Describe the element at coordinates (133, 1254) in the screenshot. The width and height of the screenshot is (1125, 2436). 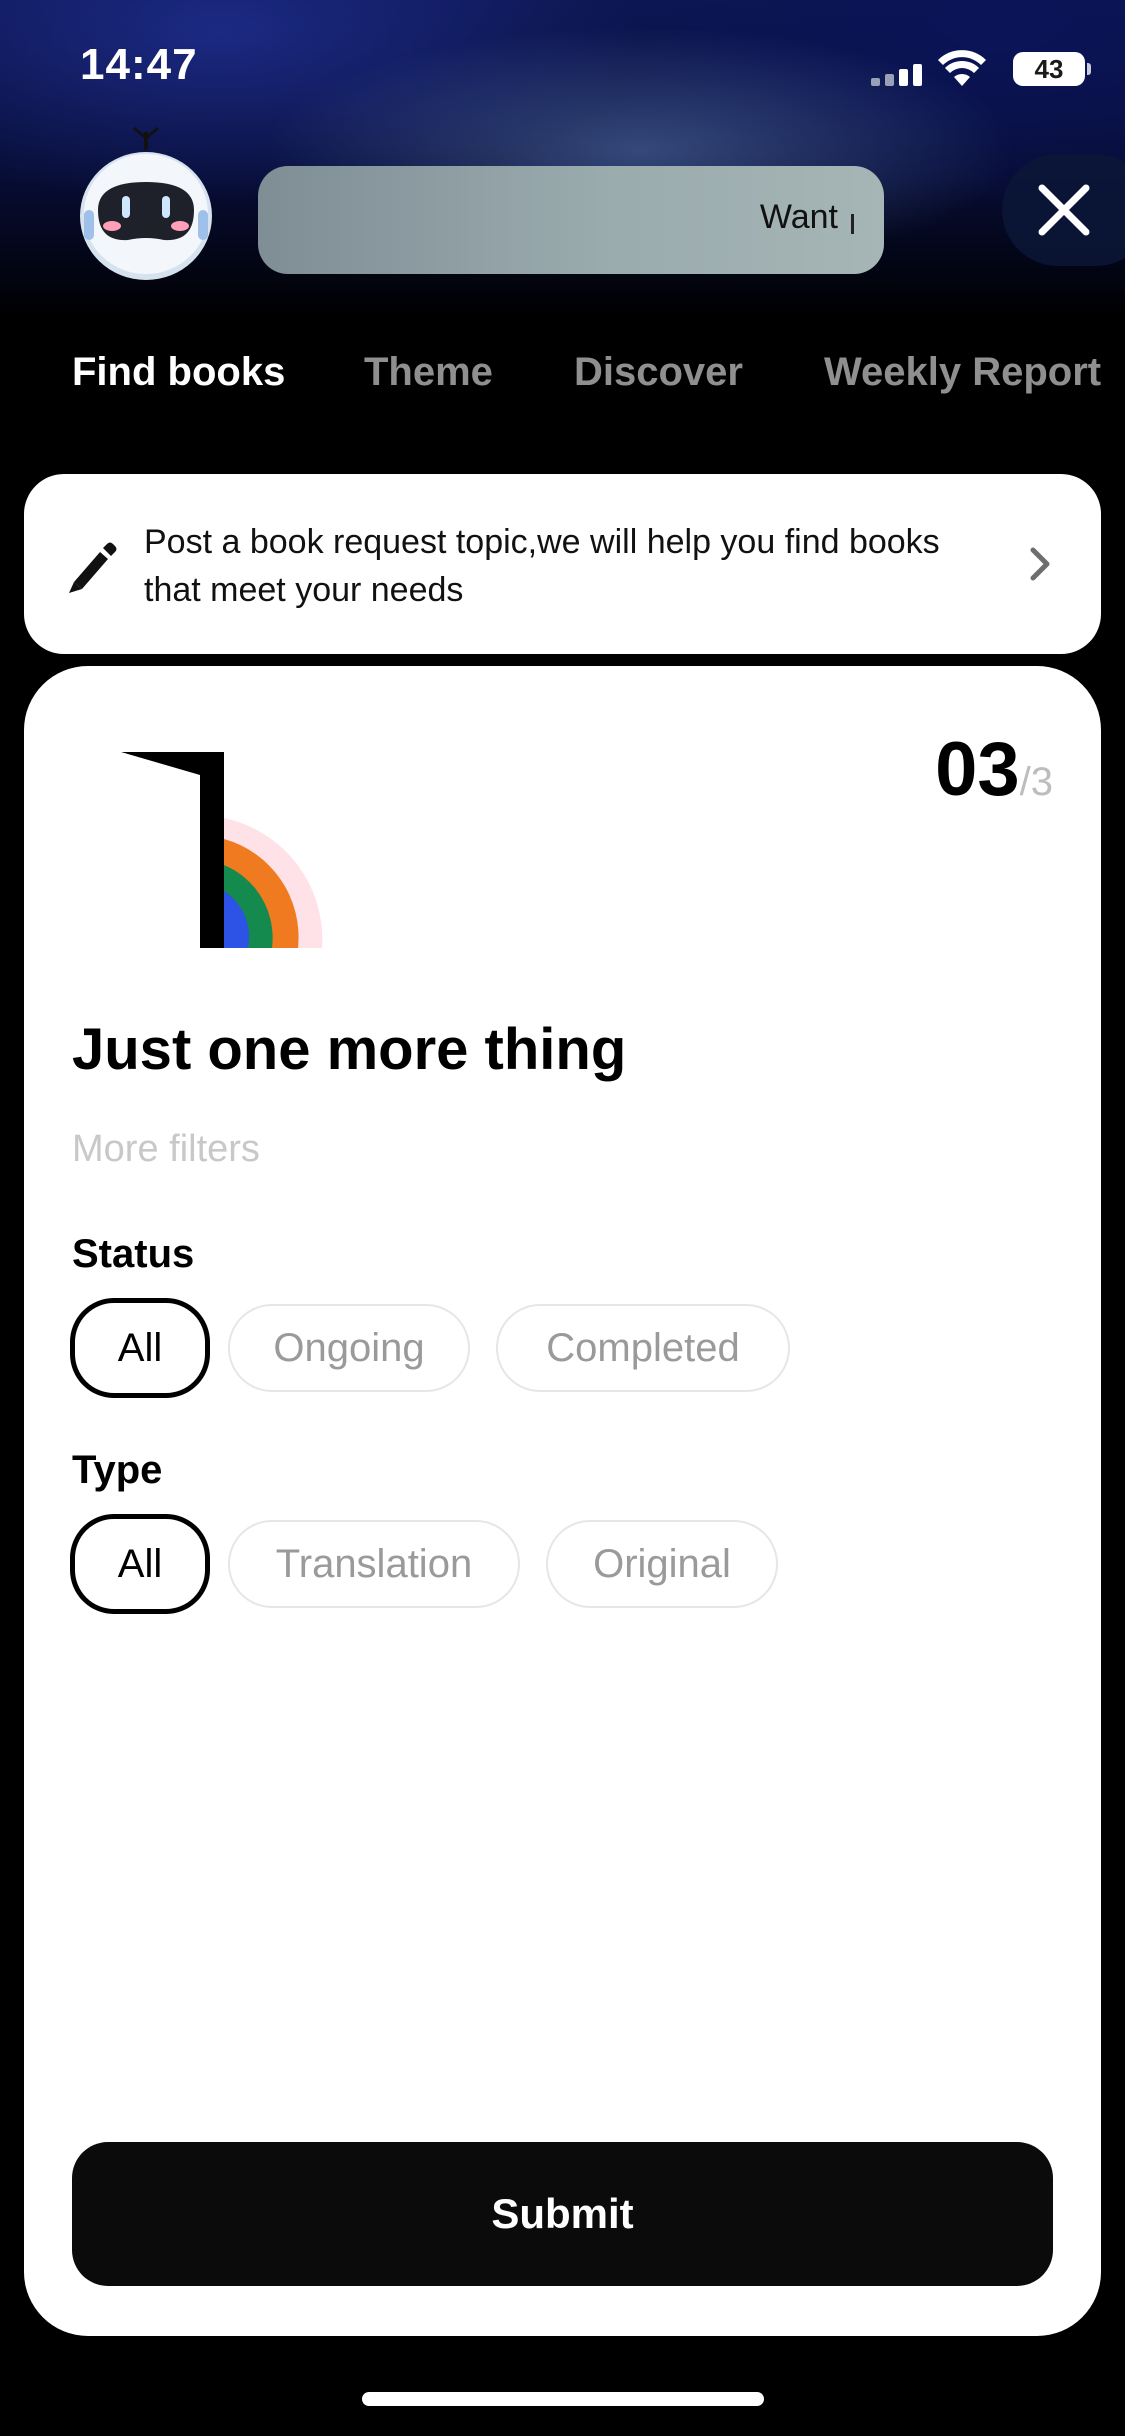
I see `status-label: Status` at that location.